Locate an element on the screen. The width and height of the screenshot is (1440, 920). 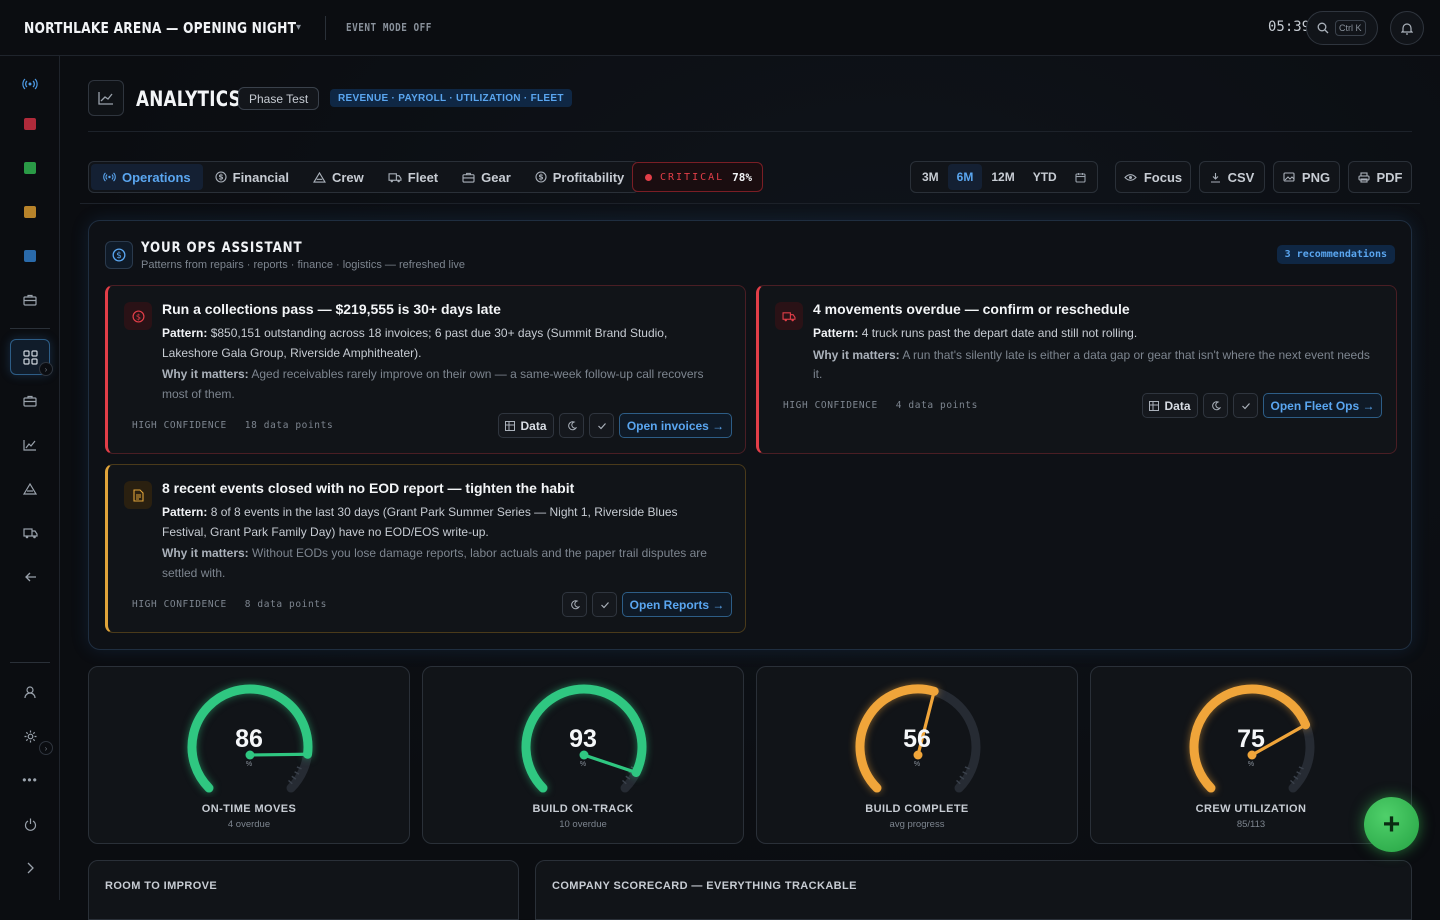
tab-profitability: $ Profitability is located at coordinates (580, 177).